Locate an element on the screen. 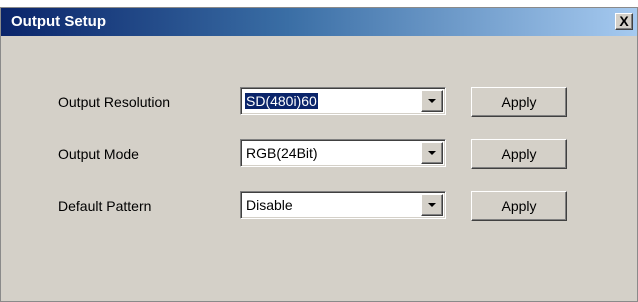 The height and width of the screenshot is (302, 638). apply-default-pattern-button: Apply is located at coordinates (519, 206).